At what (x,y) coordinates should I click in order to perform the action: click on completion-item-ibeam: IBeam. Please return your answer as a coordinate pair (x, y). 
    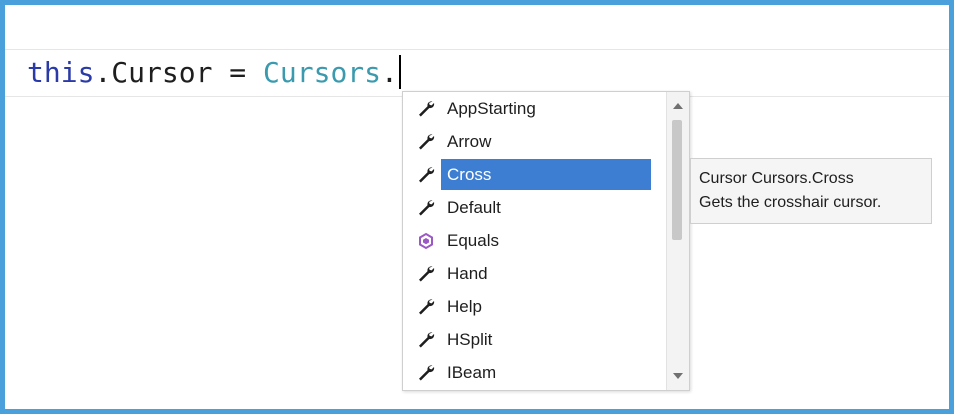
    Looking at the image, I should click on (534, 372).